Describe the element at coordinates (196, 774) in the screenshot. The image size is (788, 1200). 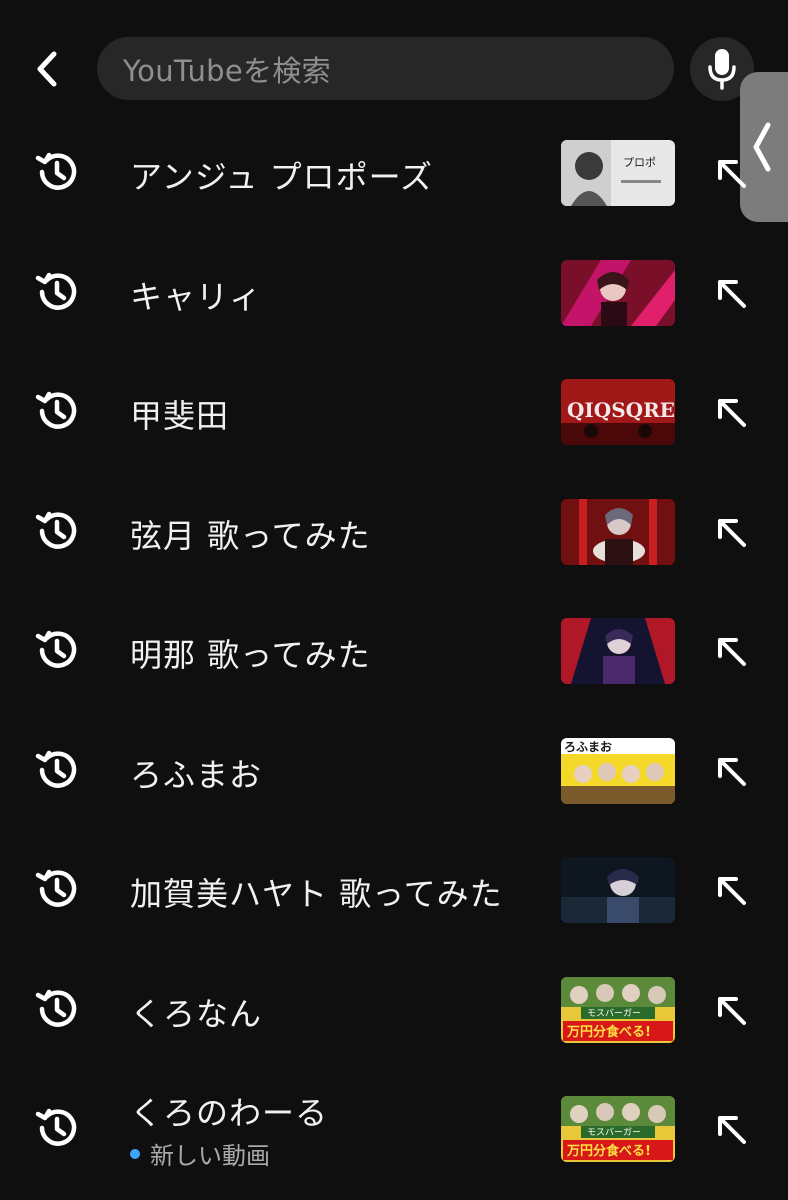
I see `history-query: ろふまお` at that location.